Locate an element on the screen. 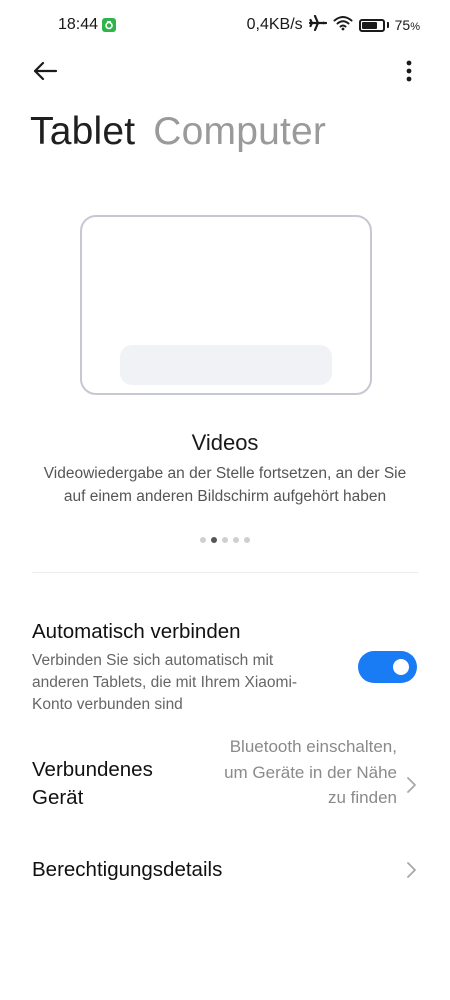 This screenshot has height=1000, width=450. more-vertical-icon is located at coordinates (409, 71).